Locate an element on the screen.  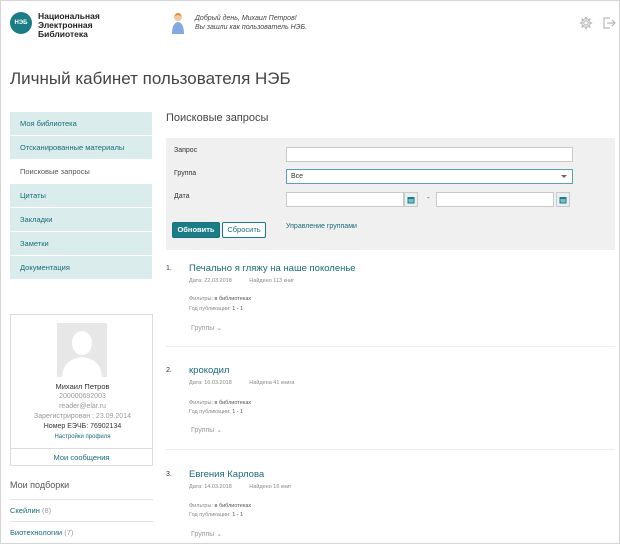
result-date: Дата: 14.03.2018 is located at coordinates (210, 487).